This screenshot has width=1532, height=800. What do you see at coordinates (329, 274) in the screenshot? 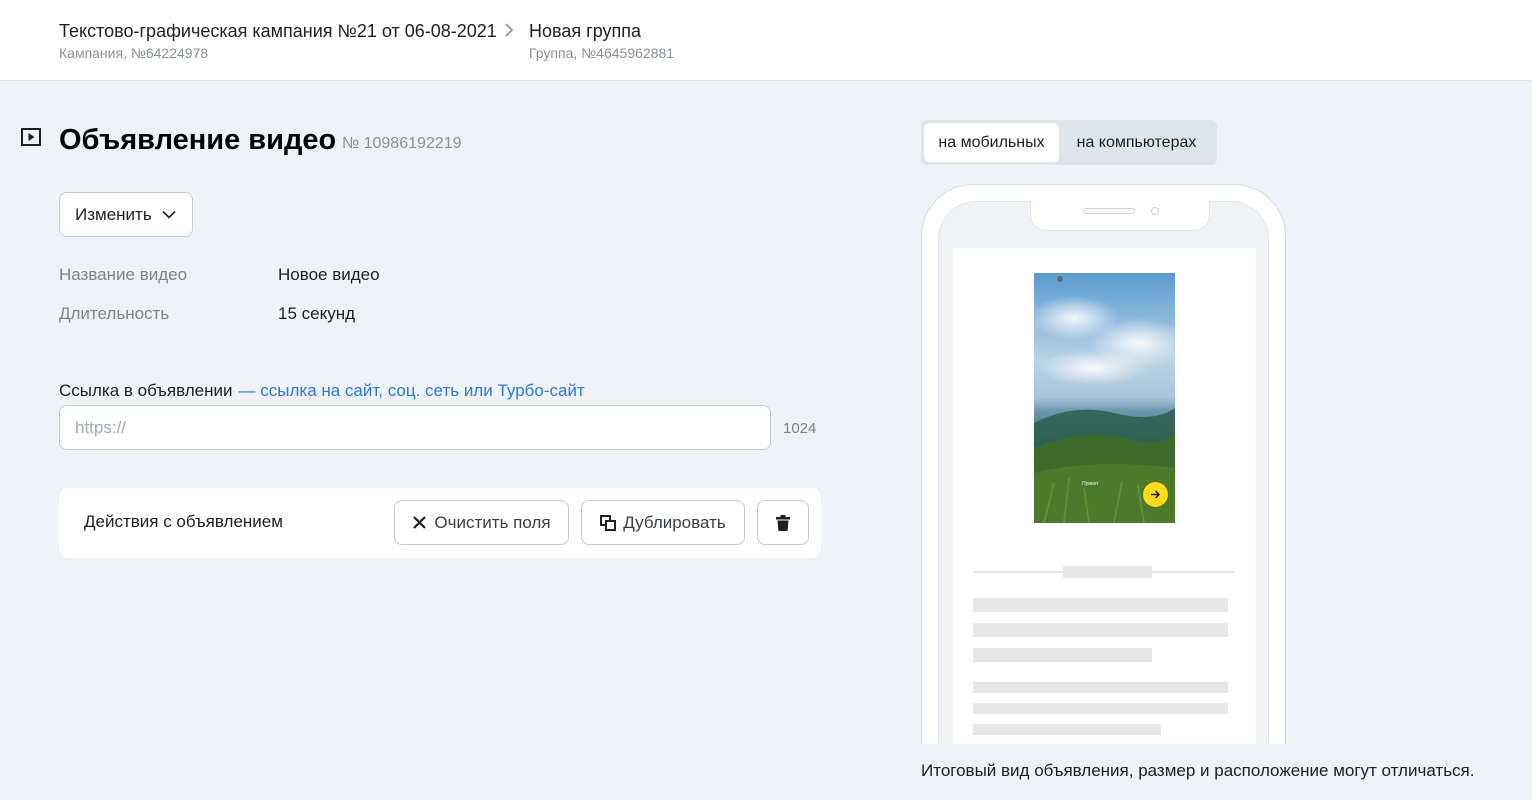
I see `video-name-value: Новое видео` at bounding box center [329, 274].